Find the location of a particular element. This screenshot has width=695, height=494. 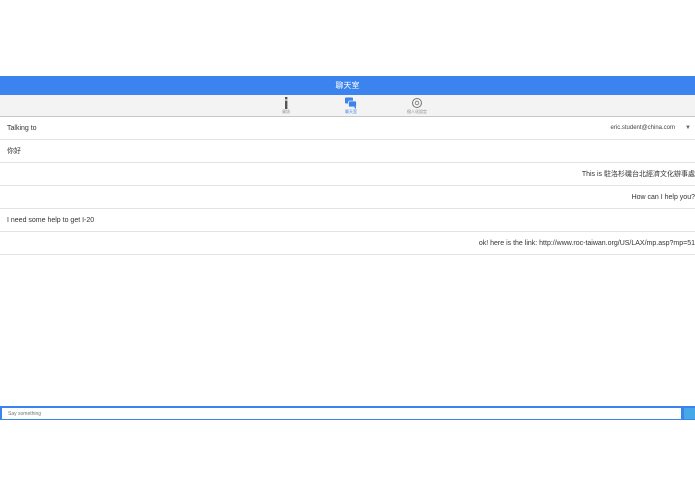

message-row: This is 駐洛杉磯台北經濟文化辦事處 is located at coordinates (347, 174).